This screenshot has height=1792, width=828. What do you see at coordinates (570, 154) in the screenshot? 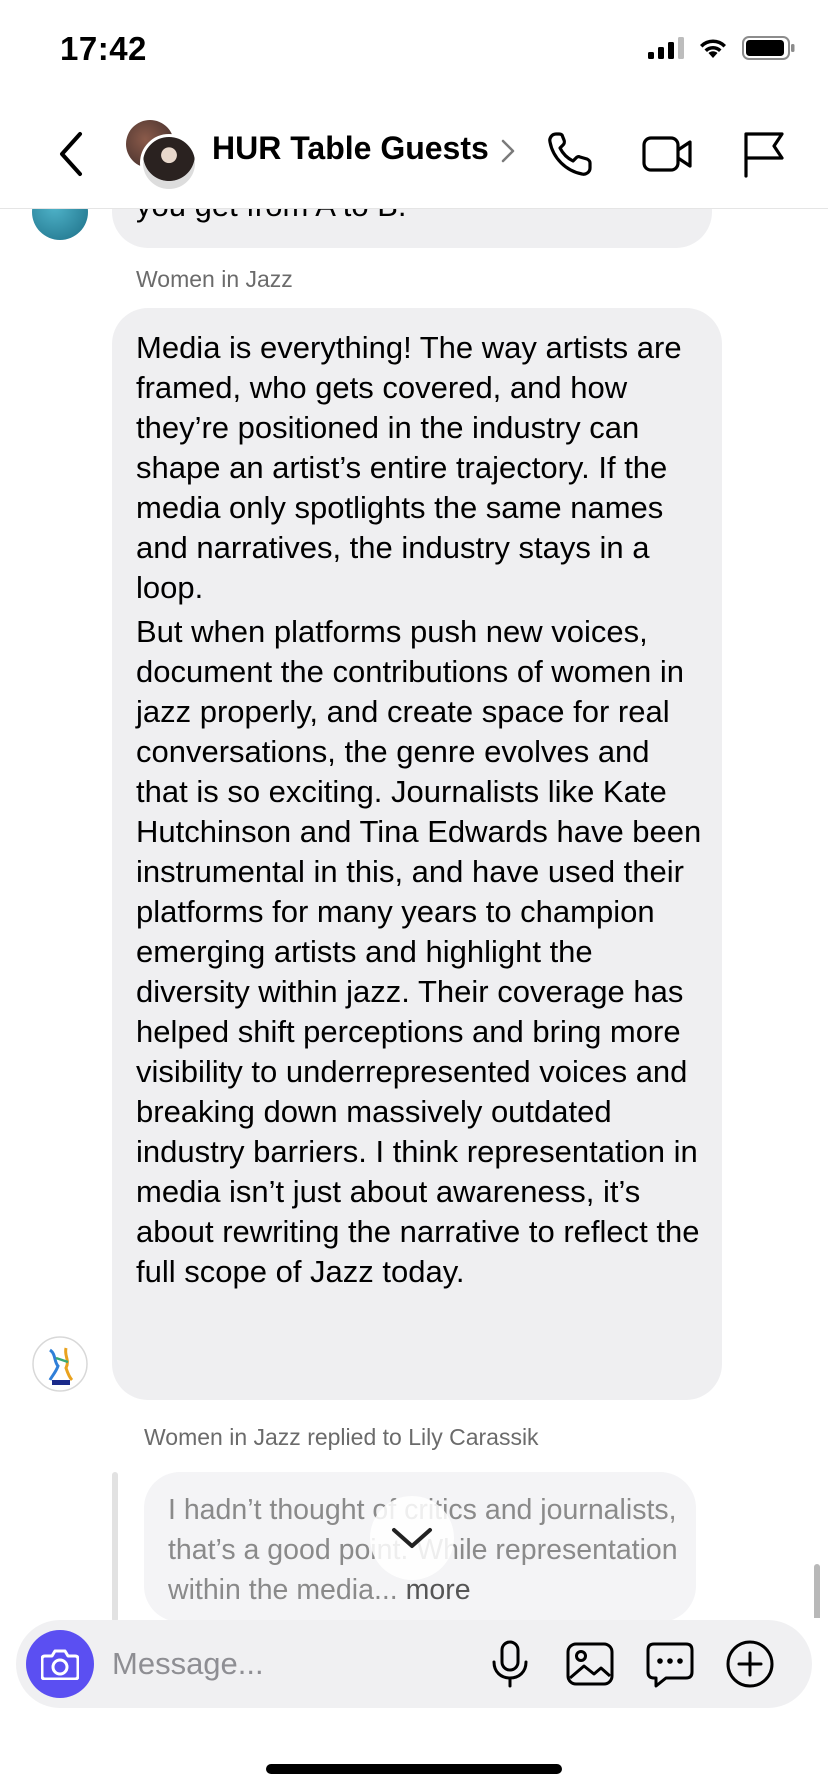
I see `phone-icon` at bounding box center [570, 154].